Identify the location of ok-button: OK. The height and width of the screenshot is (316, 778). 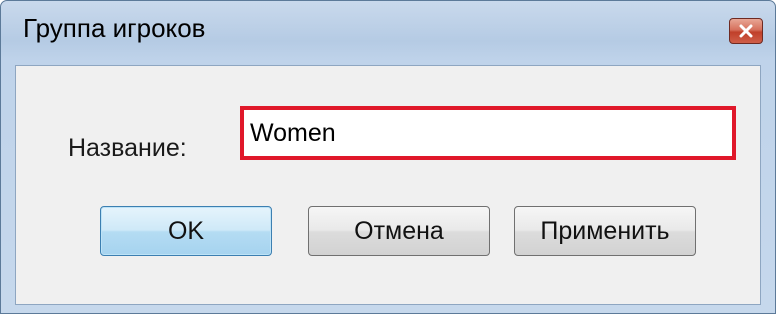
(186, 231).